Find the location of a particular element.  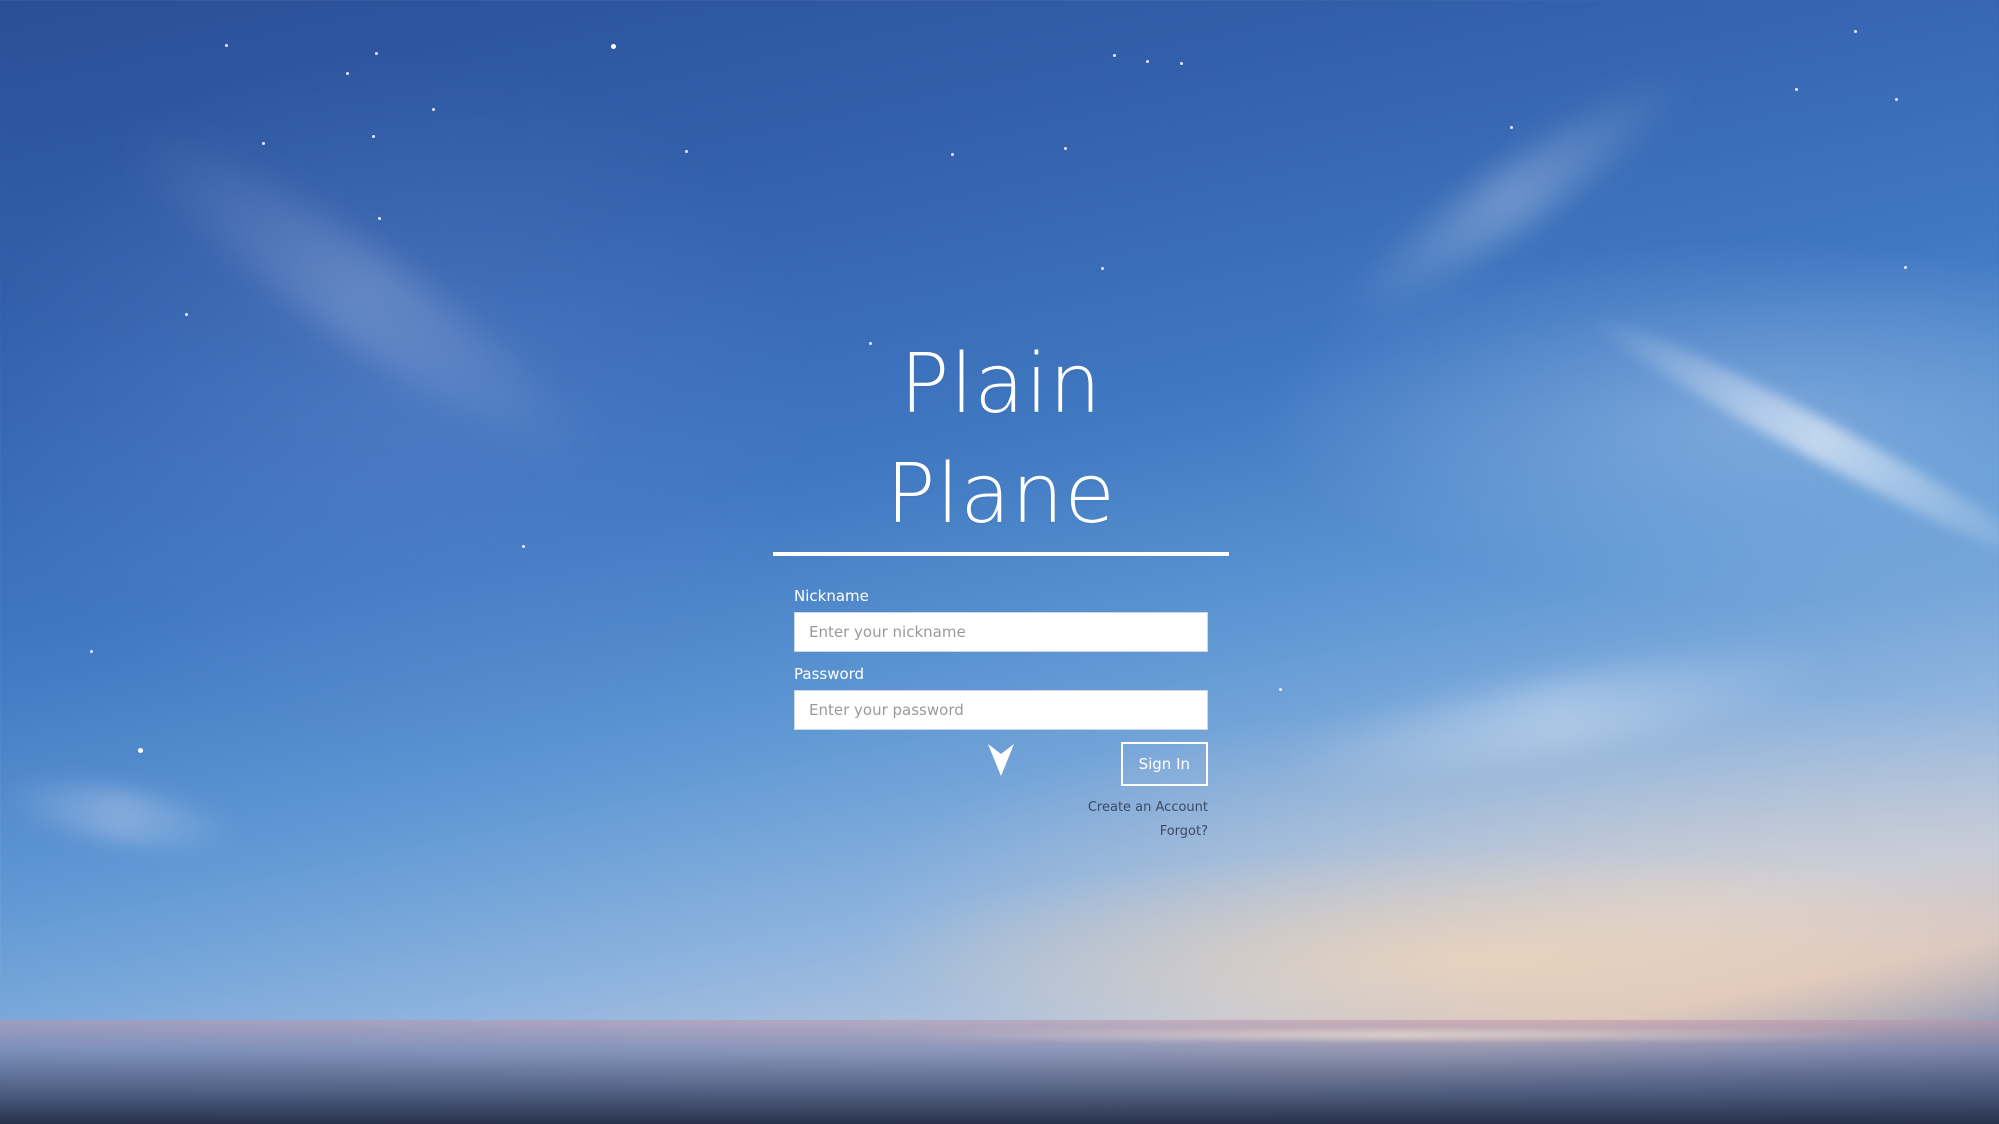

password-label: Password is located at coordinates (829, 674).